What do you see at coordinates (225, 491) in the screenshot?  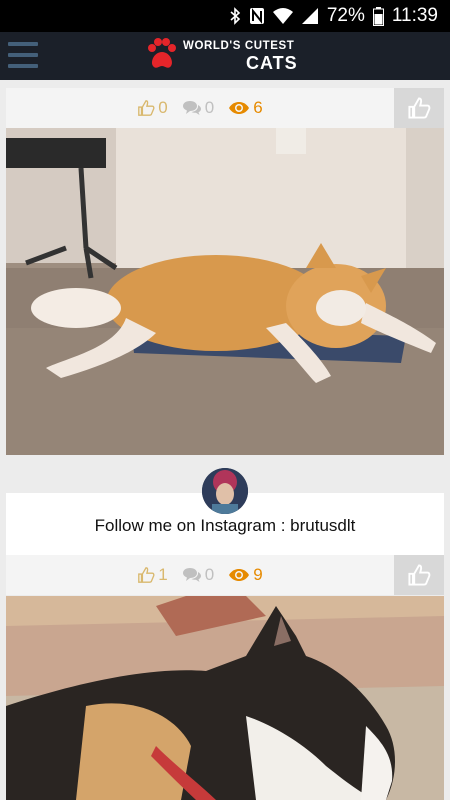 I see `avatar` at bounding box center [225, 491].